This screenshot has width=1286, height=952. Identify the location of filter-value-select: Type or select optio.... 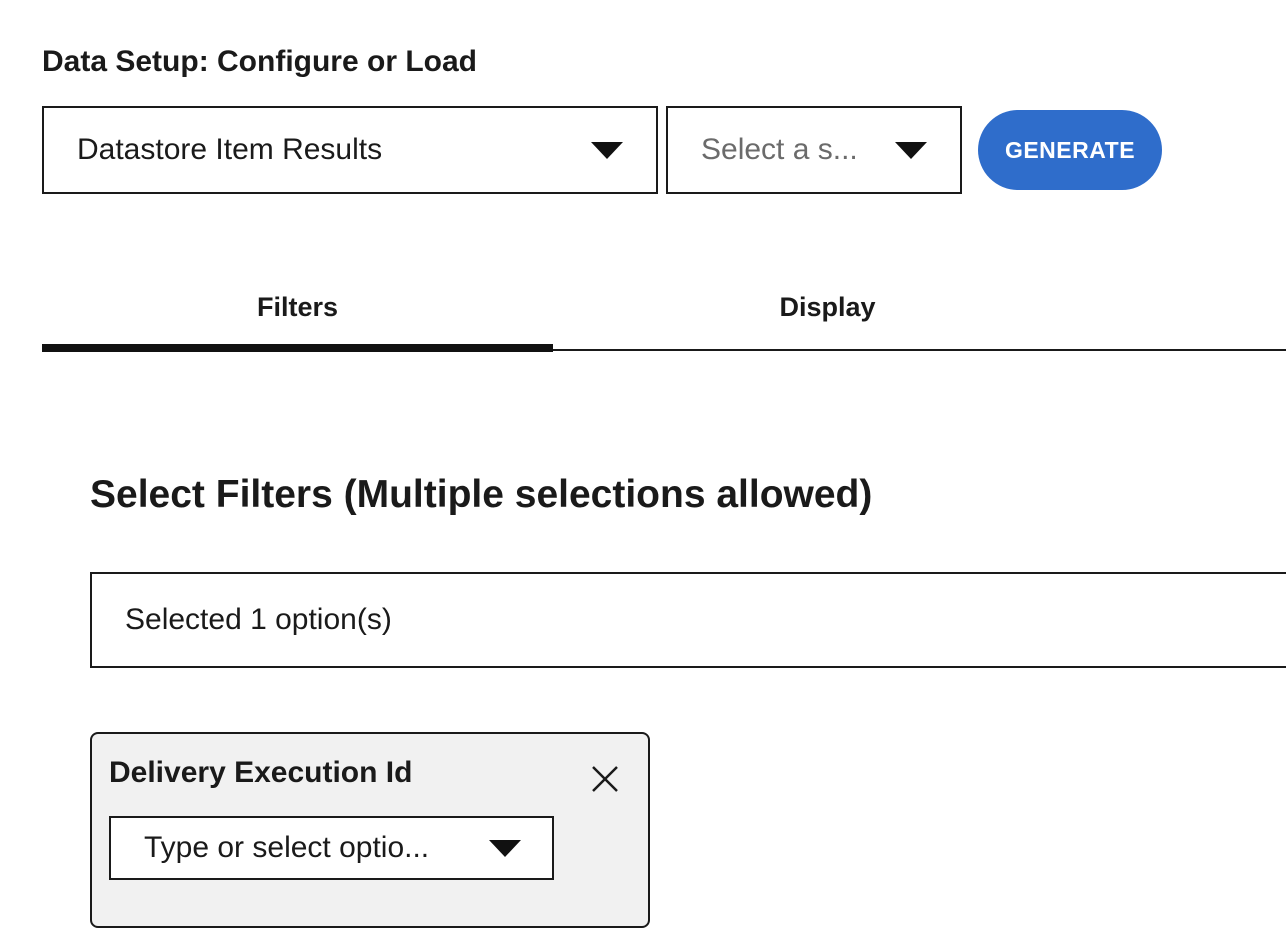
(331, 848).